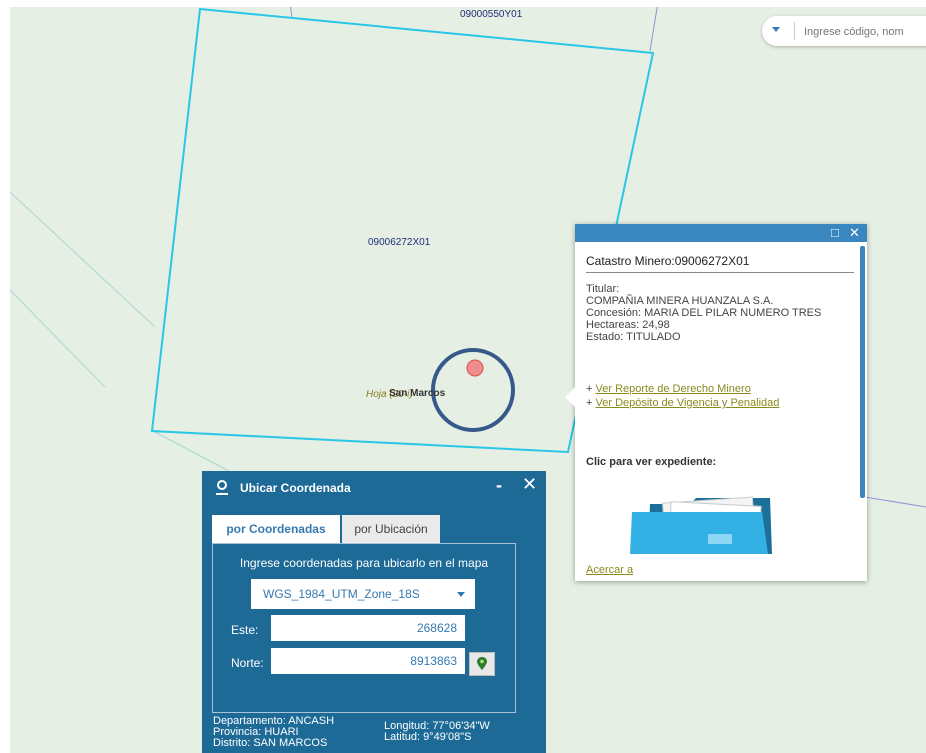  Describe the element at coordinates (628, 325) in the screenshot. I see `hectareas-text: Hectareas: 24,98` at that location.